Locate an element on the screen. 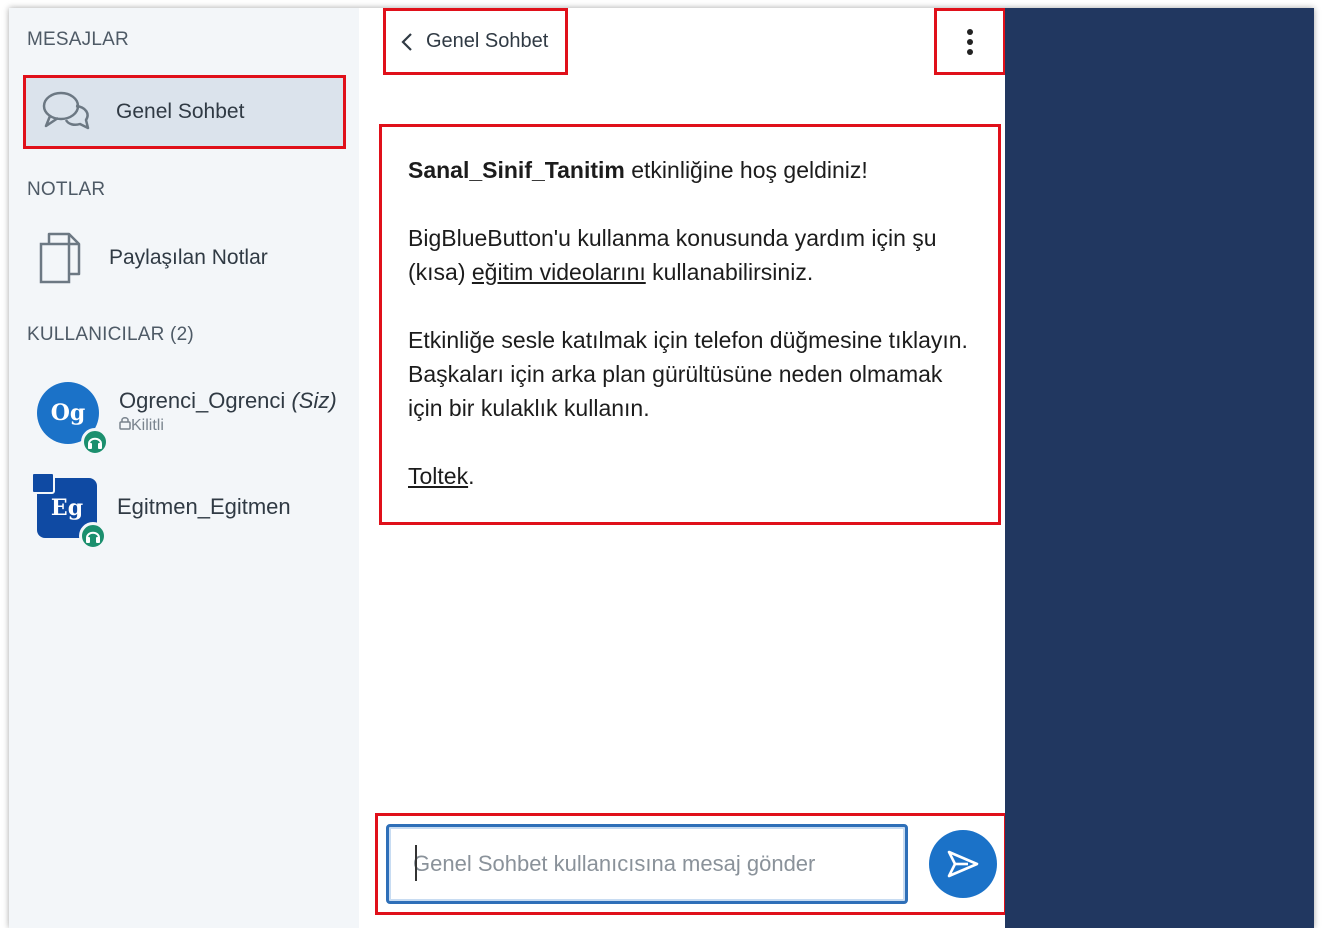 The image size is (1323, 928). help-text-end: kullanabilirsiniz. is located at coordinates (729, 272).